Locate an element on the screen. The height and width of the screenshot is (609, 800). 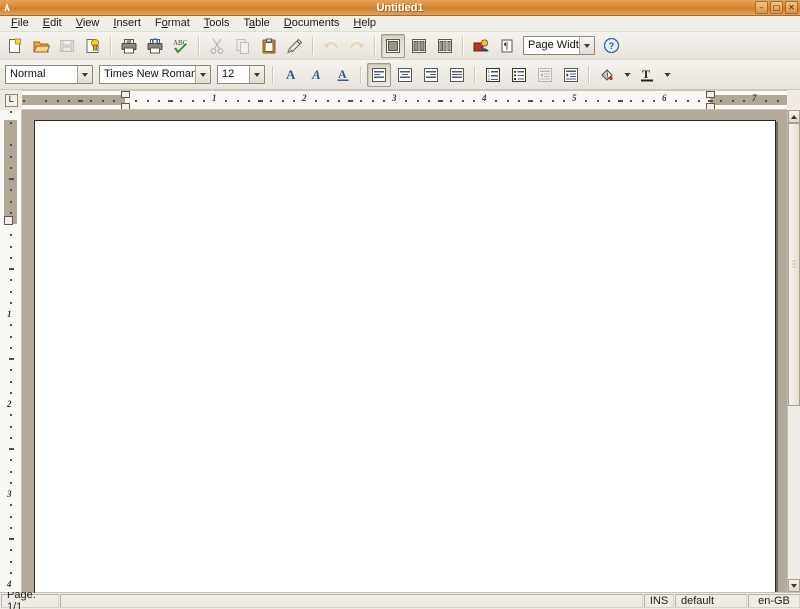
menu-tools: Tools is located at coordinates (217, 23).